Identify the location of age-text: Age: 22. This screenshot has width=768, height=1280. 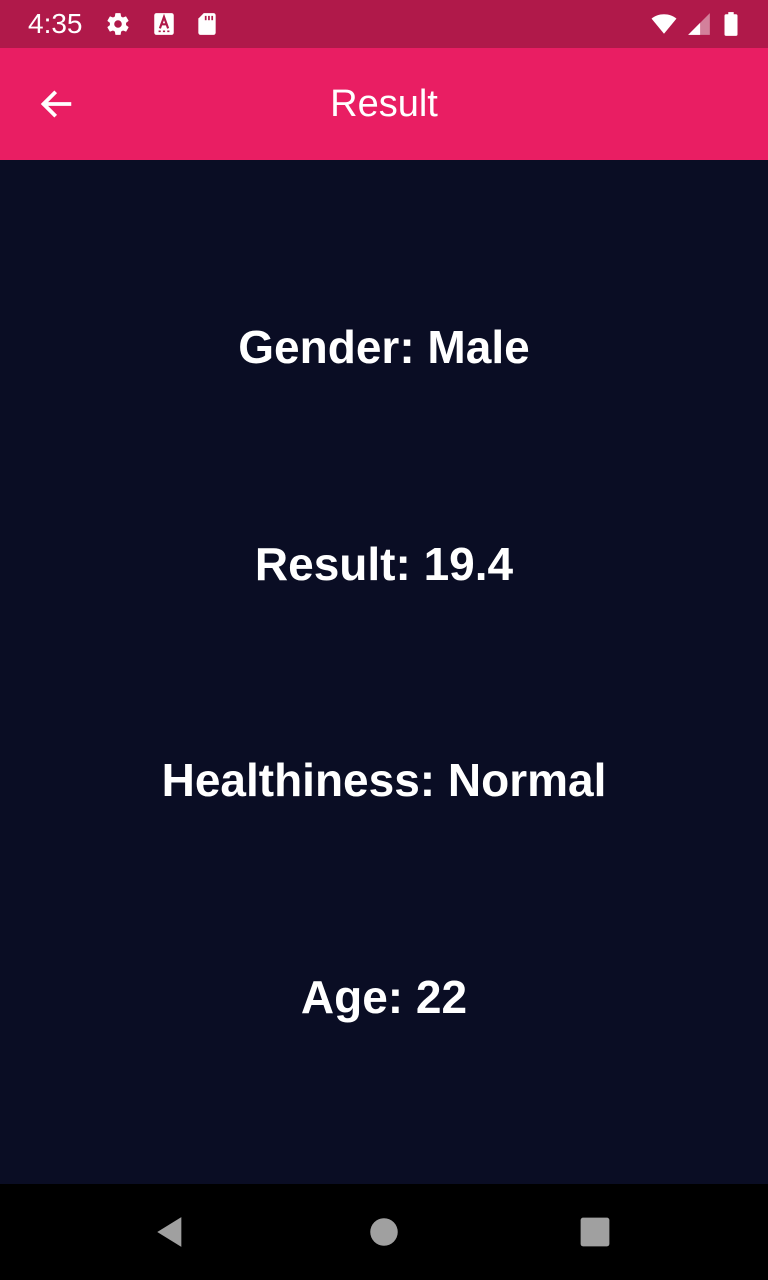
(384, 997).